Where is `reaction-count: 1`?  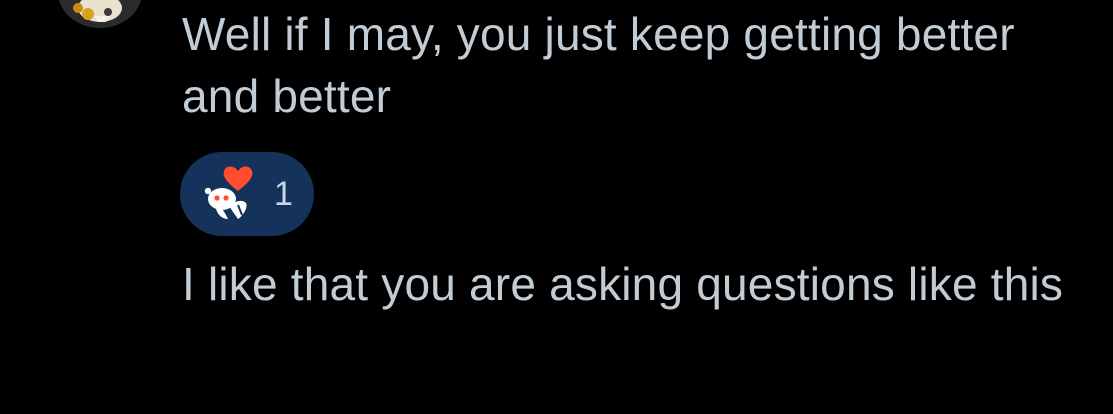
reaction-count: 1 is located at coordinates (283, 194).